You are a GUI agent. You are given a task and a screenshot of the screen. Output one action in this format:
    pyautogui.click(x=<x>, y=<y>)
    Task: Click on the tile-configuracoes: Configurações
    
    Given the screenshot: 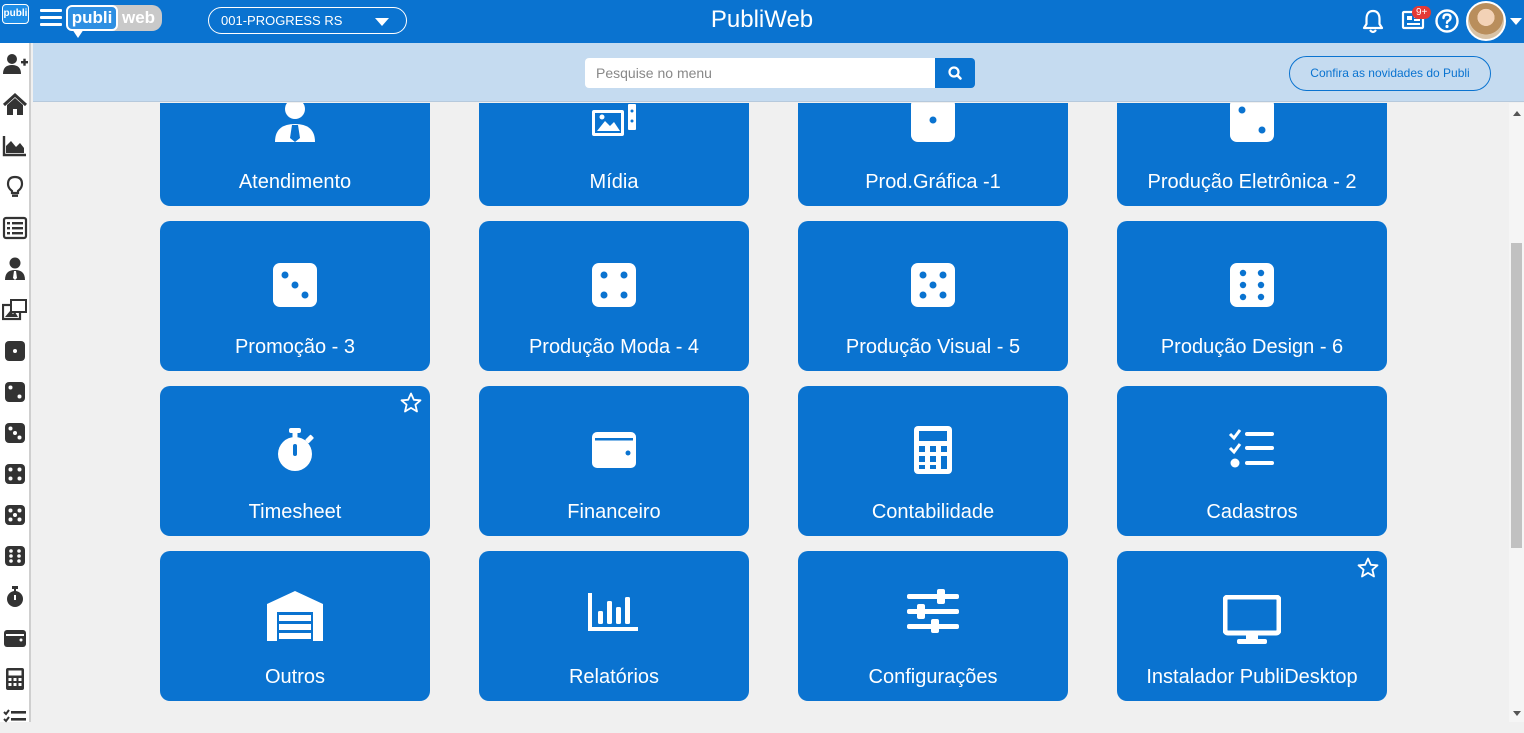 What is the action you would take?
    pyautogui.click(x=933, y=626)
    